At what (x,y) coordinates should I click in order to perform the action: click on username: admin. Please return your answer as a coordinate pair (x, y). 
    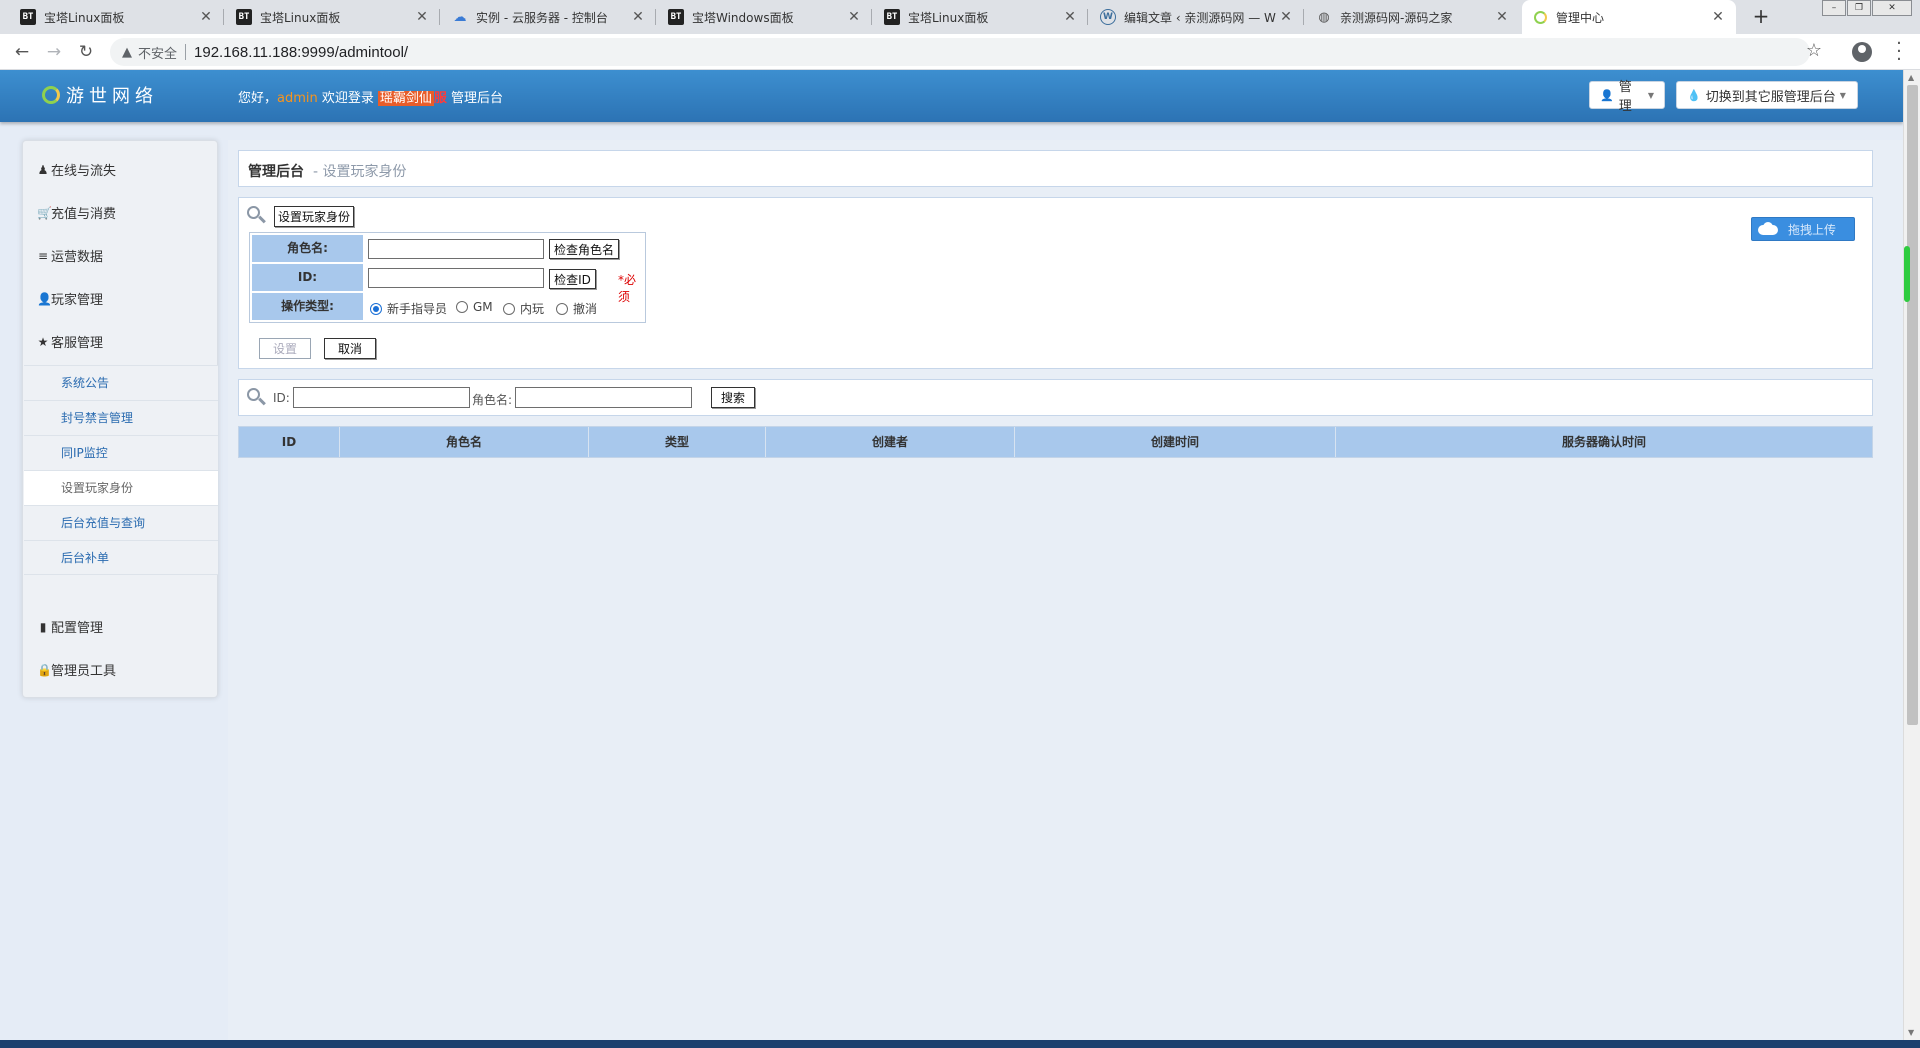
    Looking at the image, I should click on (297, 98).